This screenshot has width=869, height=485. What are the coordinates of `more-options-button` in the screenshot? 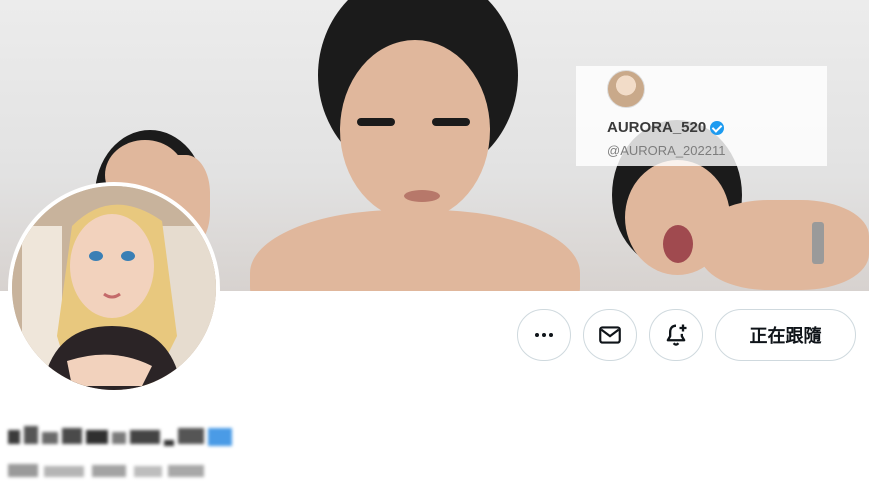 It's located at (544, 335).